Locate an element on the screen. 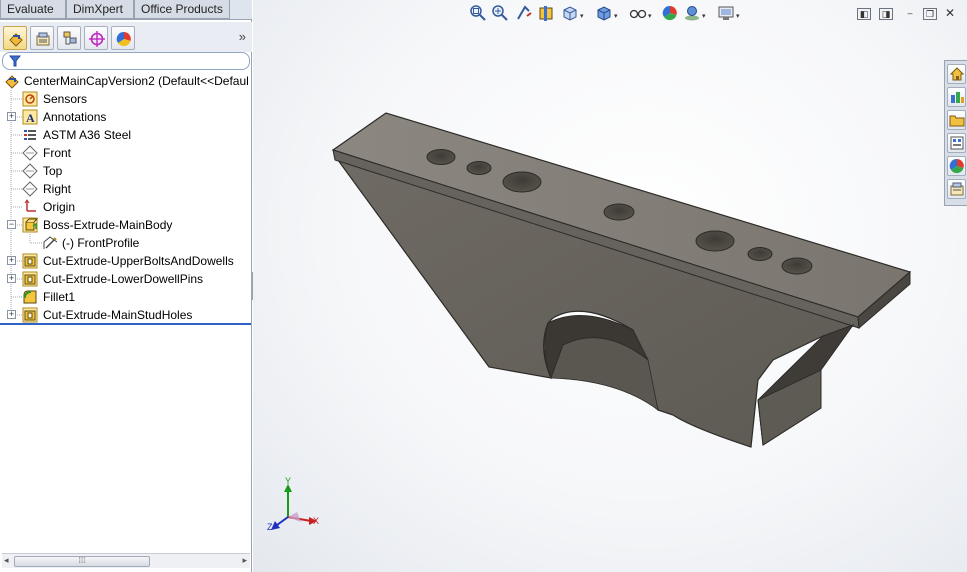 This screenshot has width=967, height=572. tree-item-label: Cut-Extrude-UpperBoltsAndDowells is located at coordinates (138, 261).